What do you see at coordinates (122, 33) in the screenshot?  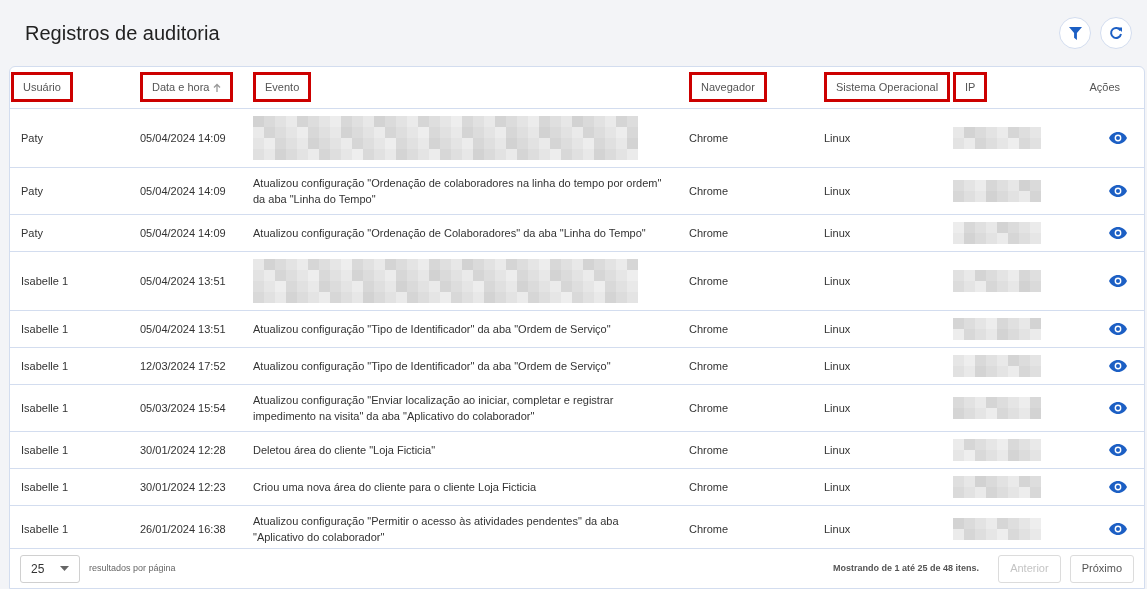 I see `page-title: Registros de auditoria` at bounding box center [122, 33].